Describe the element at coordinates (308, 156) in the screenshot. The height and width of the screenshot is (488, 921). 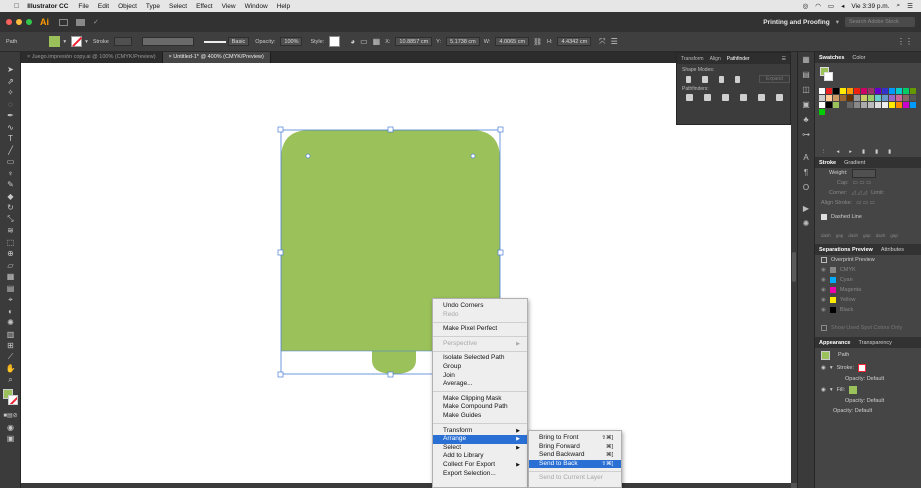
I see `corner-widget` at that location.